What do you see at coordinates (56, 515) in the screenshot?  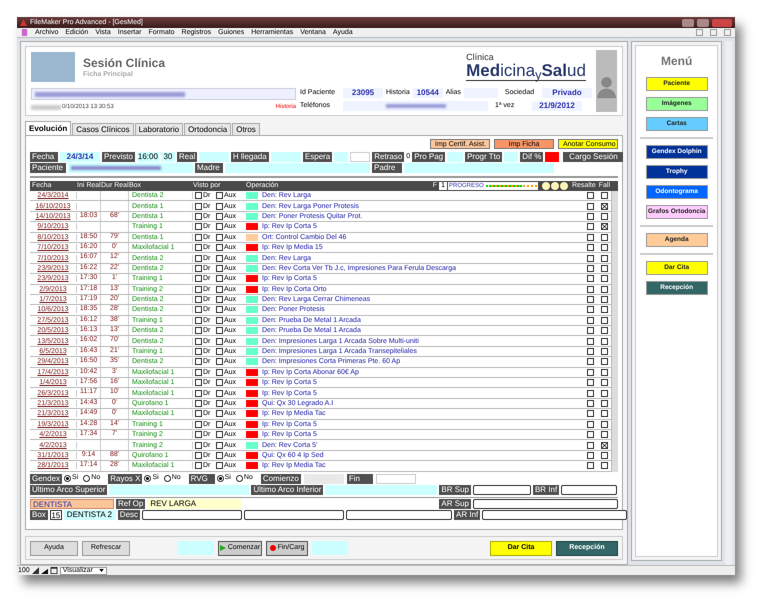 I see `field-value: 15` at bounding box center [56, 515].